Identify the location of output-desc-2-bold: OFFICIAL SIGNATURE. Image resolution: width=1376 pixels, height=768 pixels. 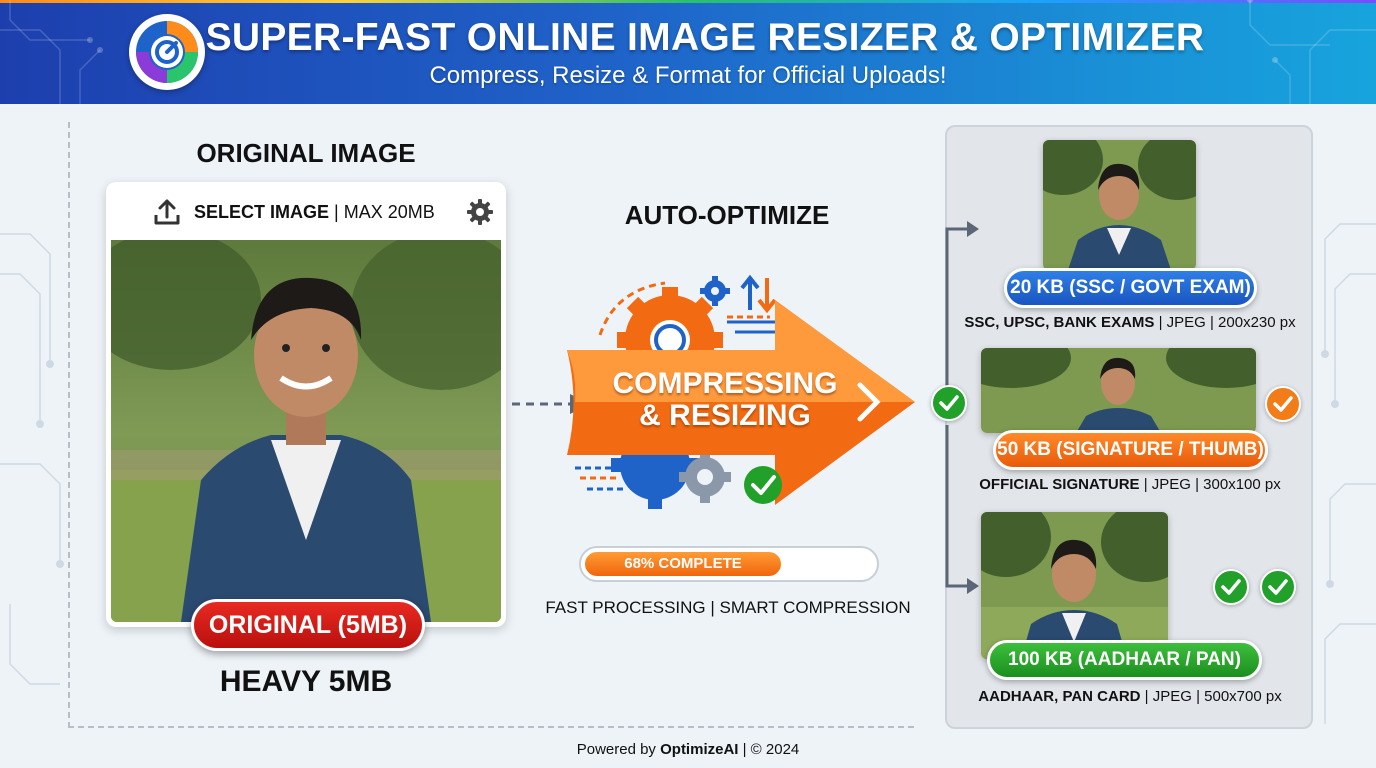
(1059, 484).